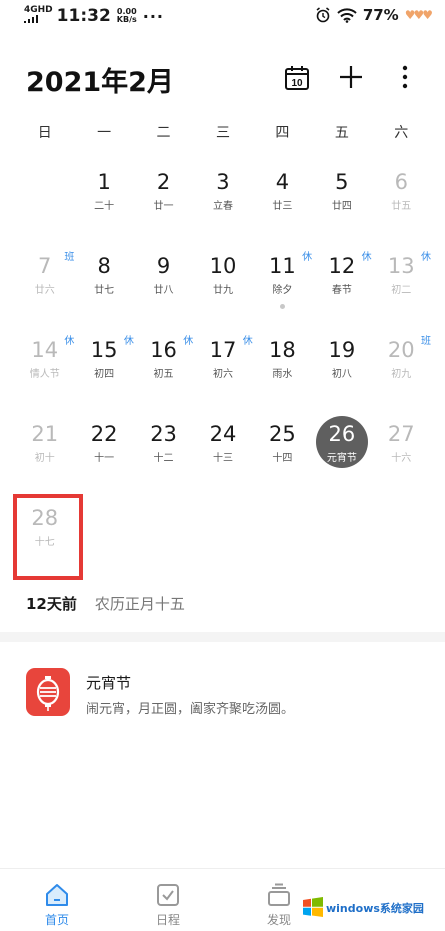 This screenshot has height=931, width=445. I want to click on day-number: 5, so click(342, 182).